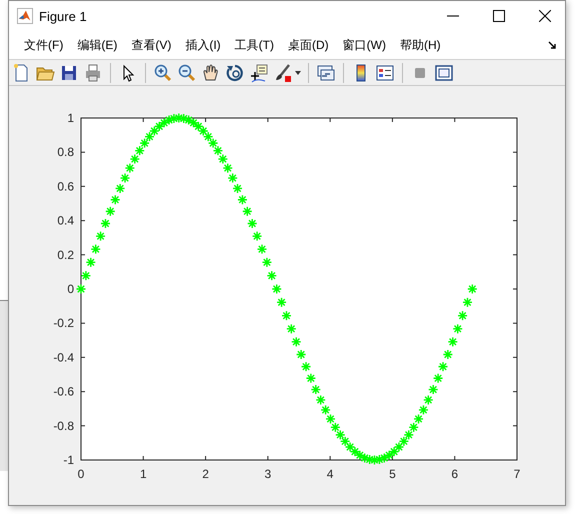  I want to click on menu-item: 桌面(D), so click(308, 45).